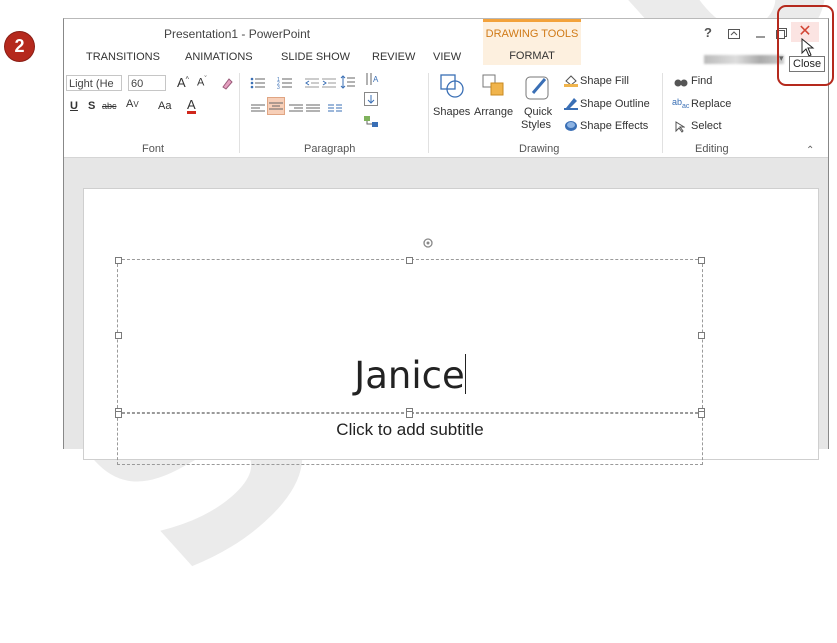  I want to click on tab-animations: ANIMATIONS, so click(219, 57).